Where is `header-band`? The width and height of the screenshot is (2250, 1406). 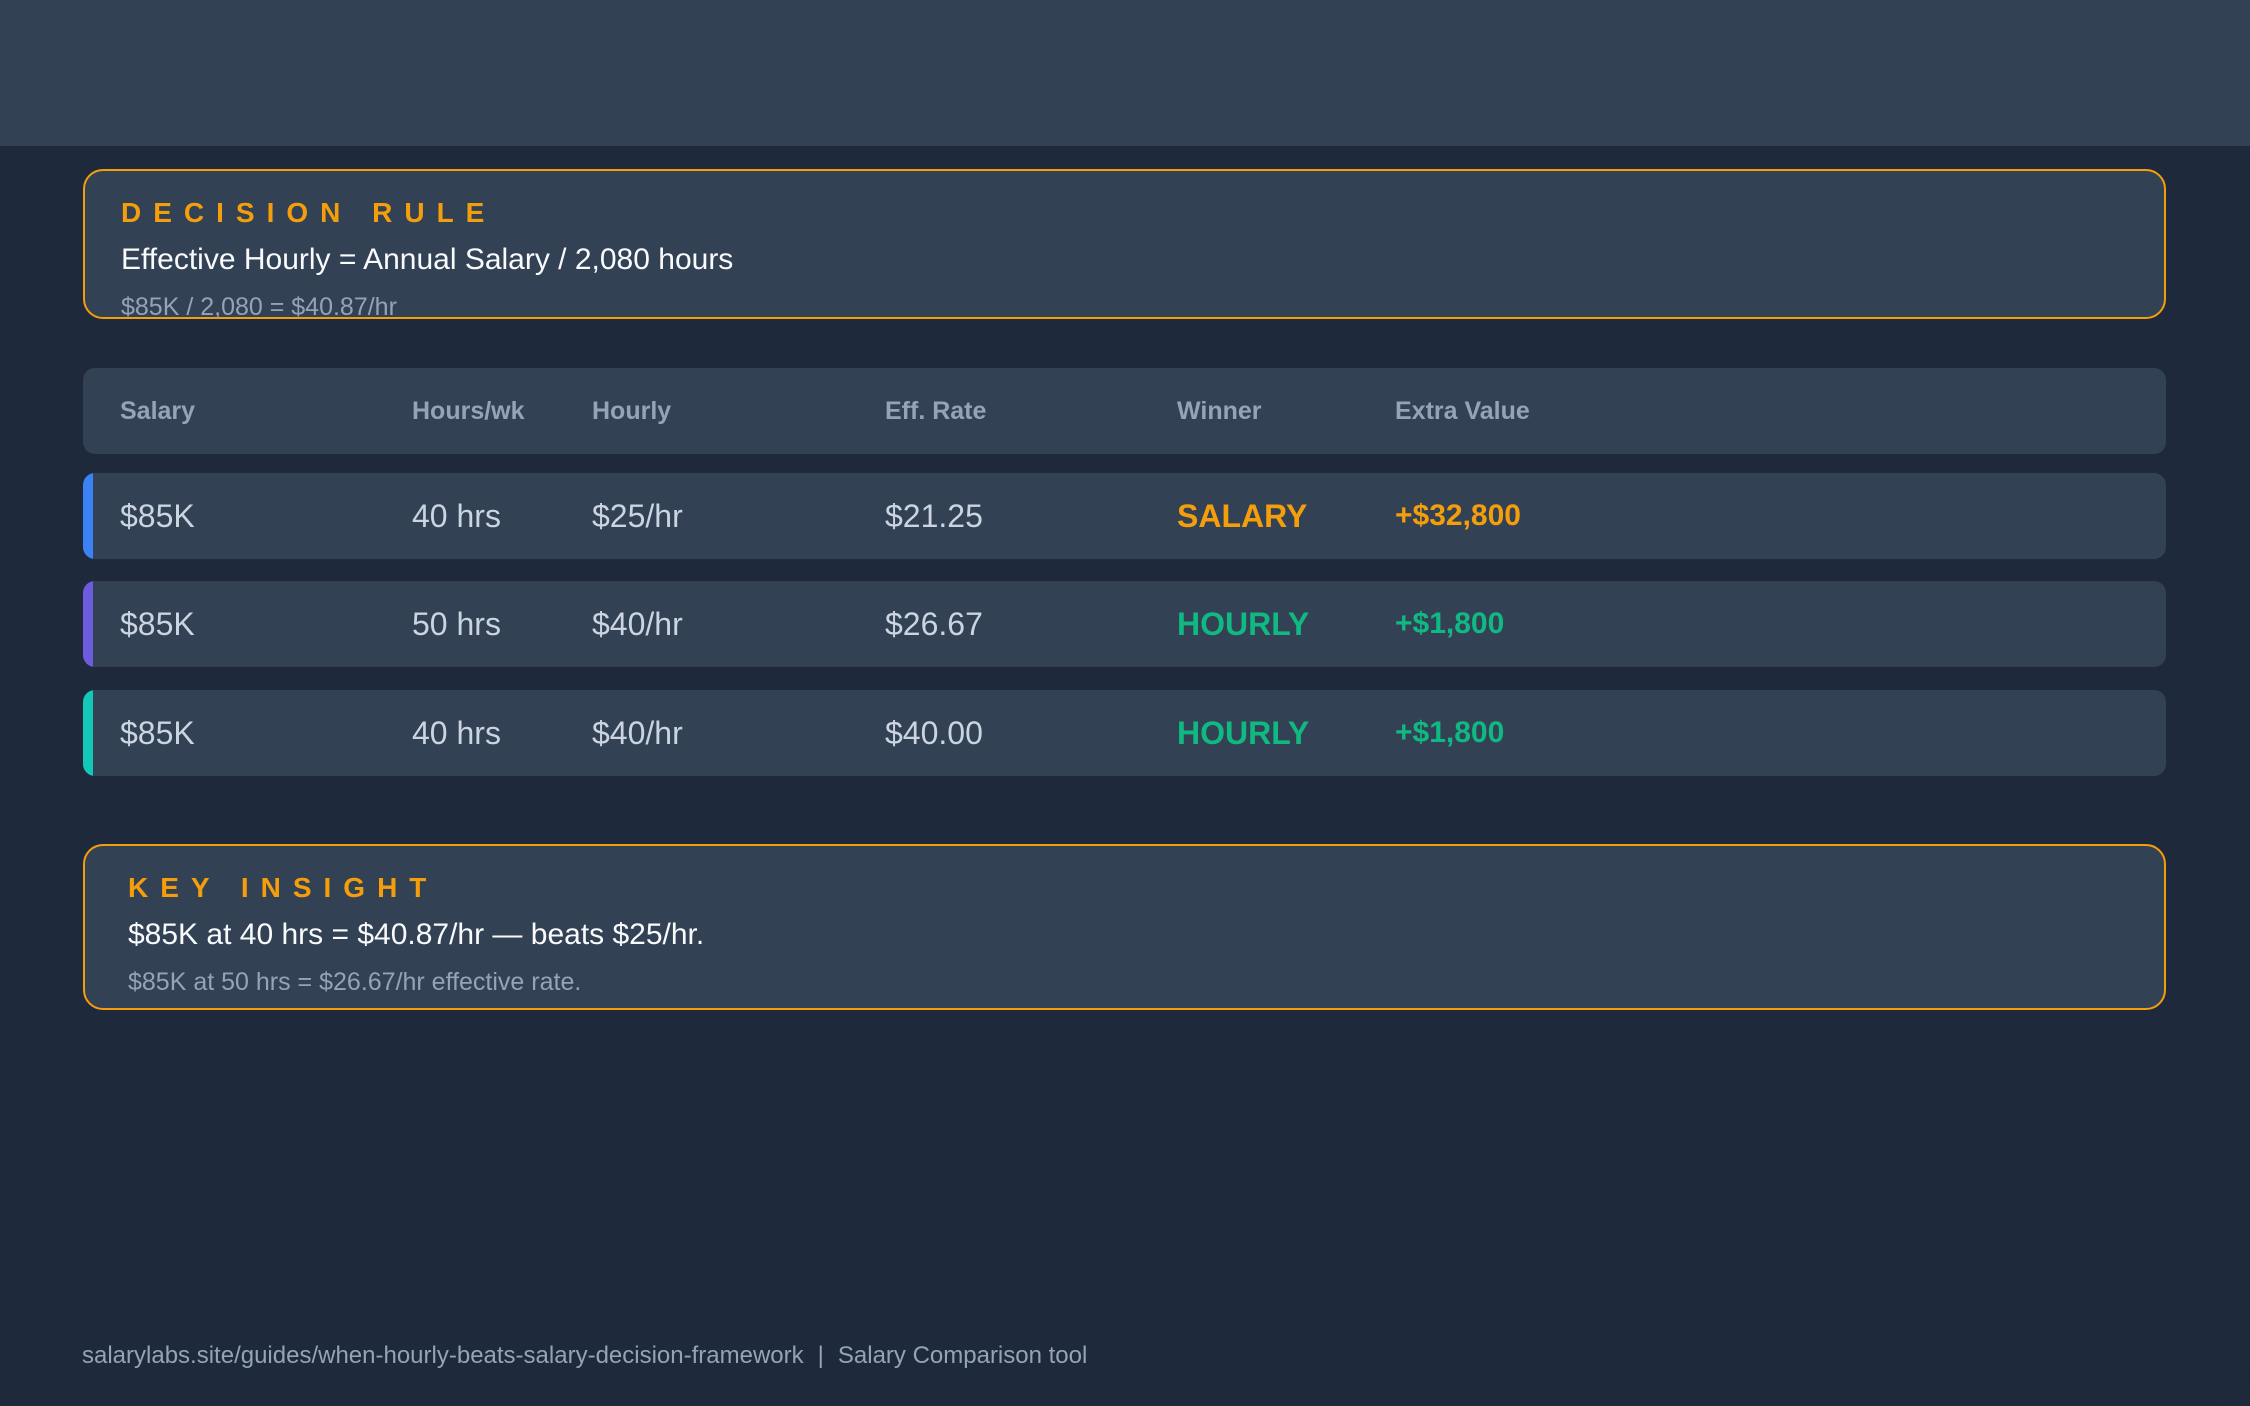
header-band is located at coordinates (1125, 73).